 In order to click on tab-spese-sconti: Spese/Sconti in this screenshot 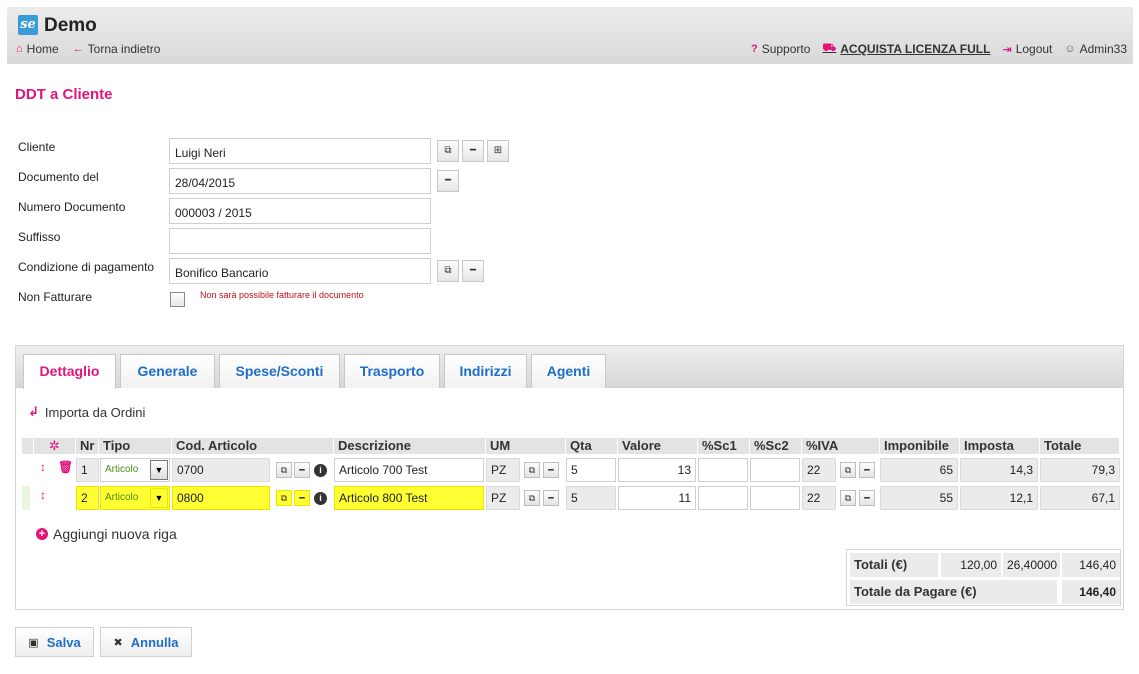, I will do `click(279, 371)`.